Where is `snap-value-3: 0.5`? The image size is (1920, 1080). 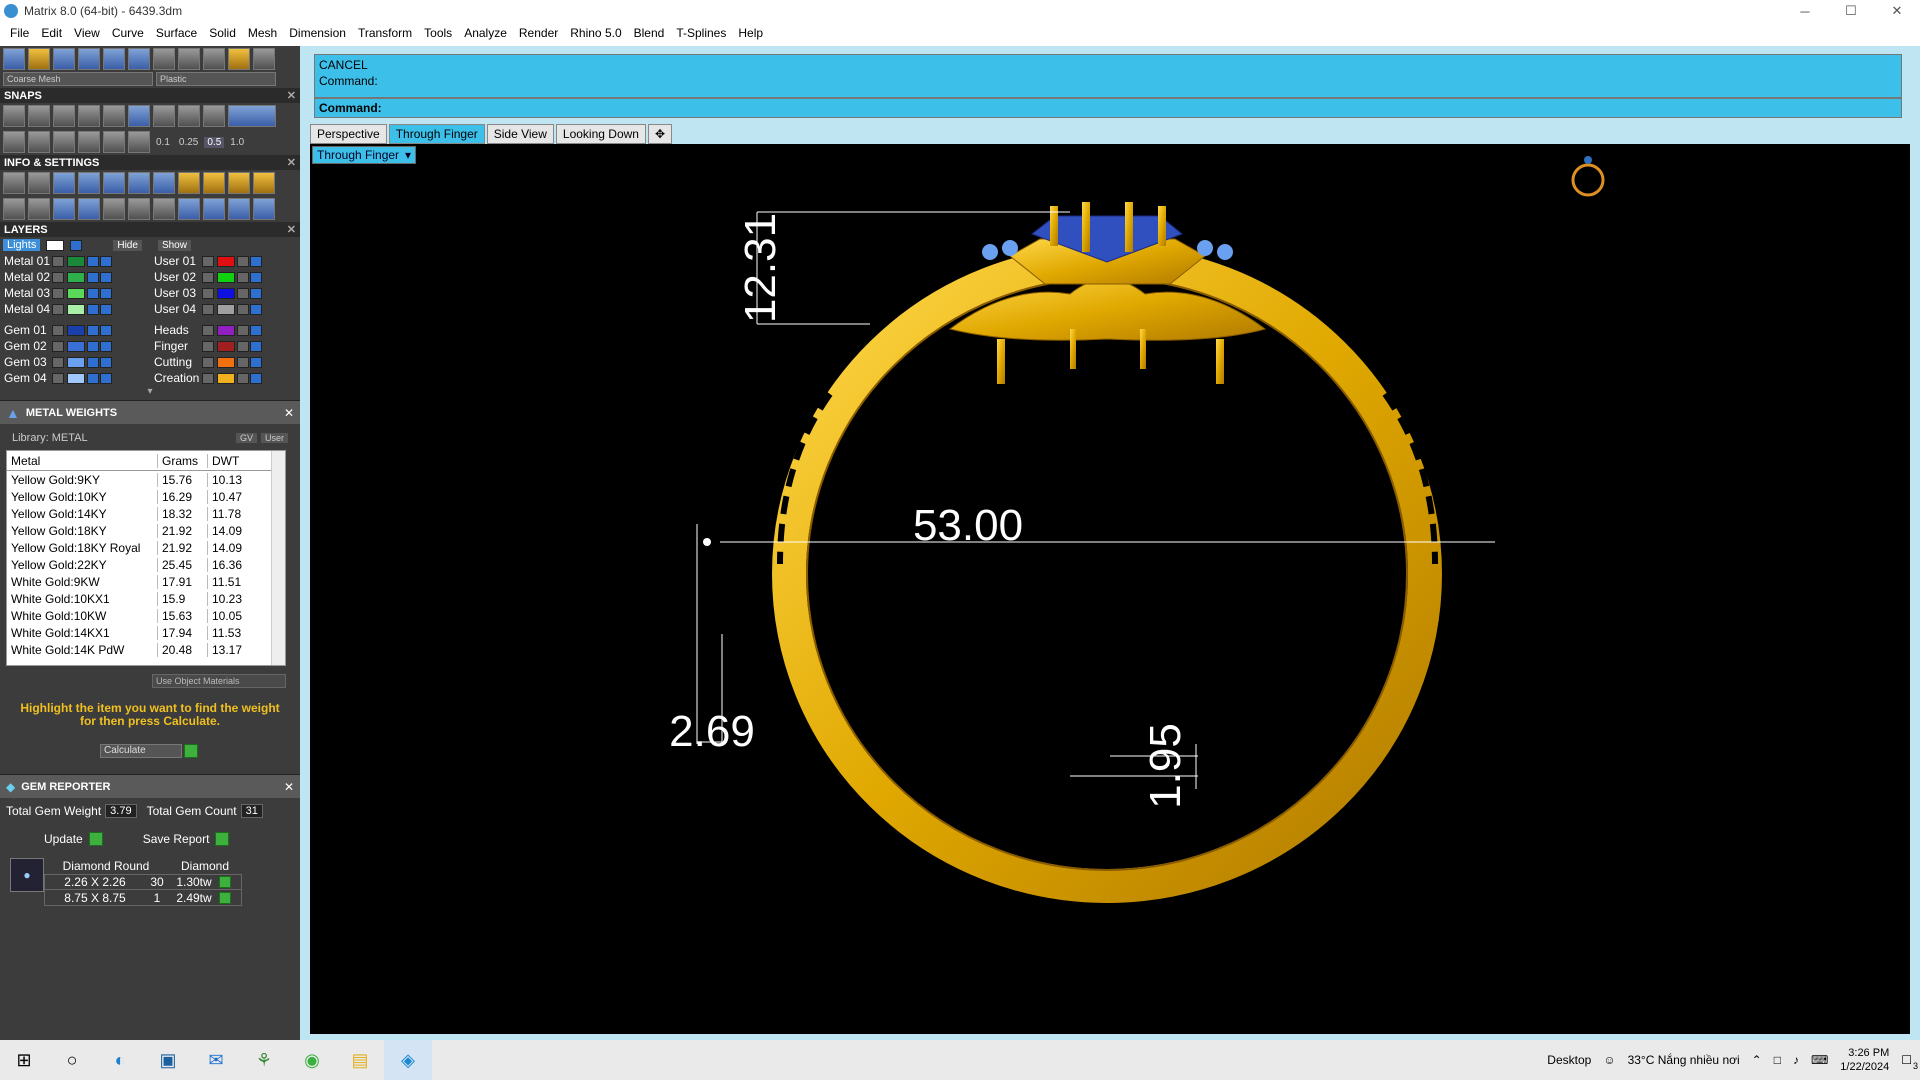
snap-value-3: 0.5 is located at coordinates (214, 142).